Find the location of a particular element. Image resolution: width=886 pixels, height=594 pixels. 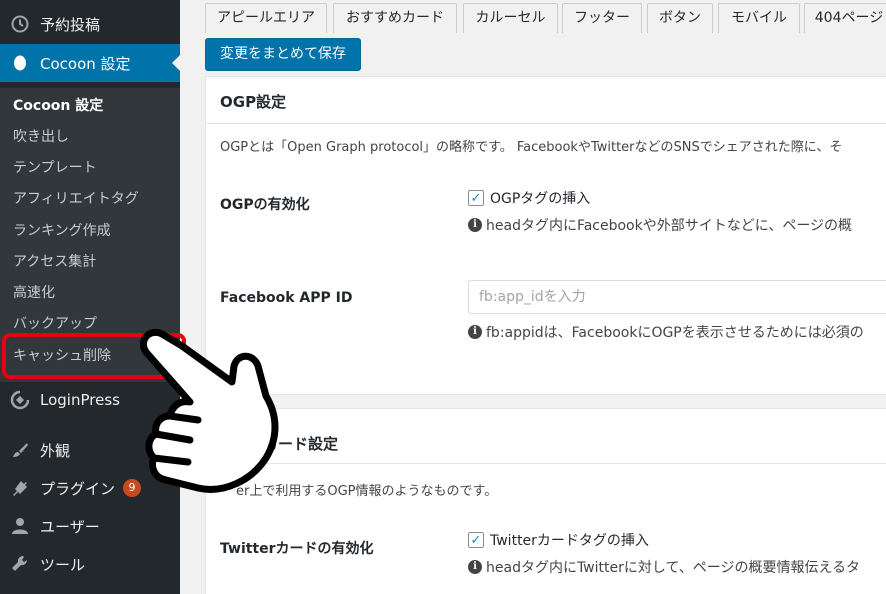

checkbox-label: Twitterカードタグの挿入 is located at coordinates (569, 541).